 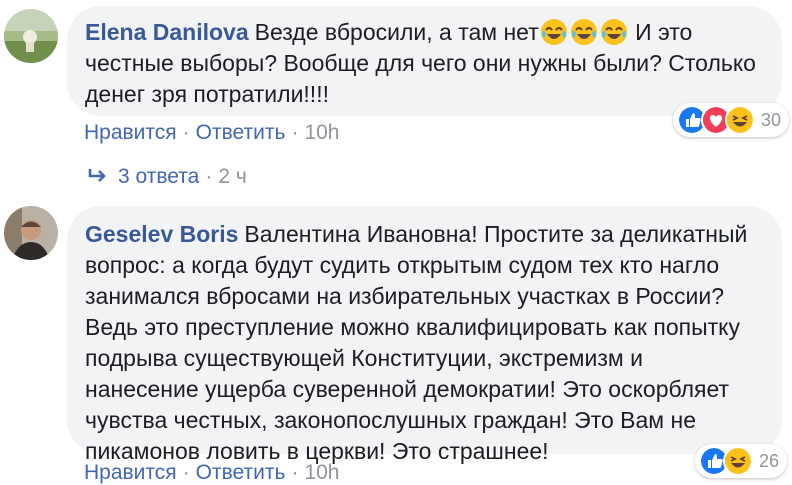 What do you see at coordinates (321, 132) in the screenshot?
I see `comment-timestamp: 10h` at bounding box center [321, 132].